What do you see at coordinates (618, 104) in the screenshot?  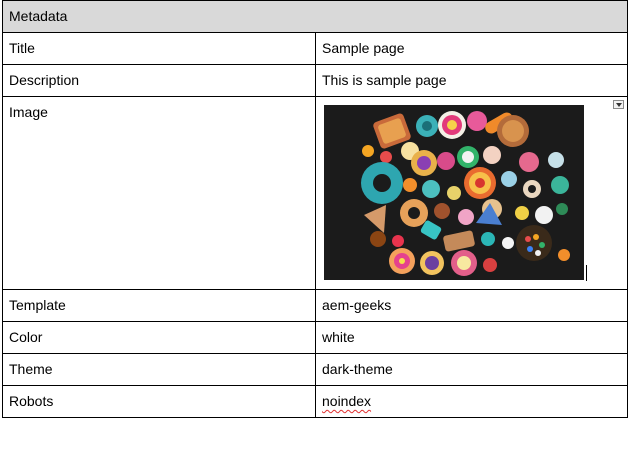 I see `chevron-down-icon` at bounding box center [618, 104].